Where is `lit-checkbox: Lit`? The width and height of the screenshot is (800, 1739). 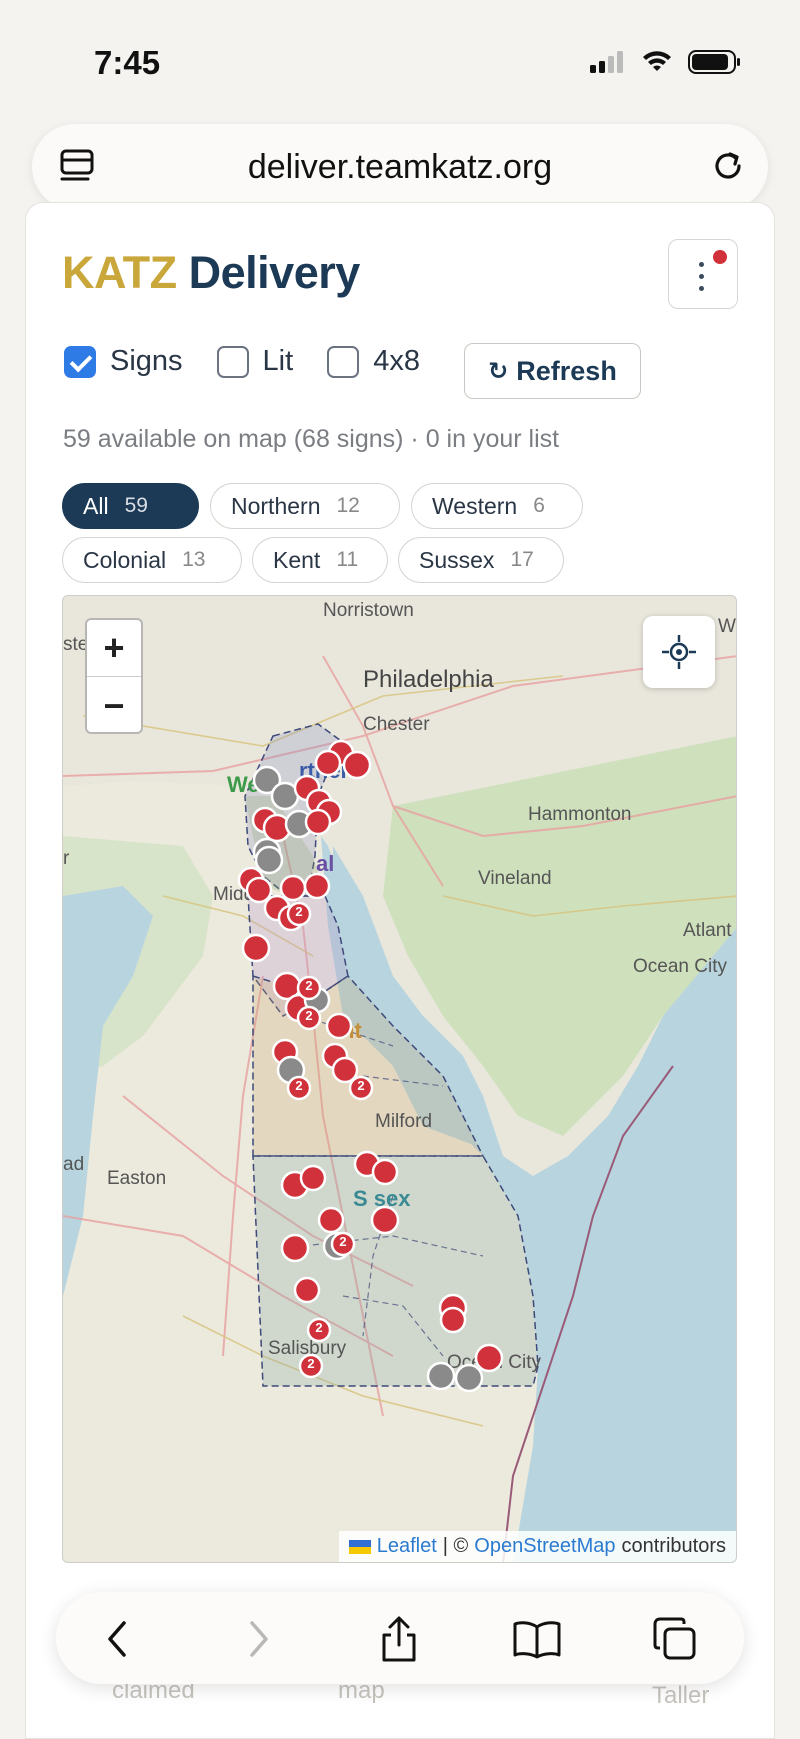 lit-checkbox: Lit is located at coordinates (255, 361).